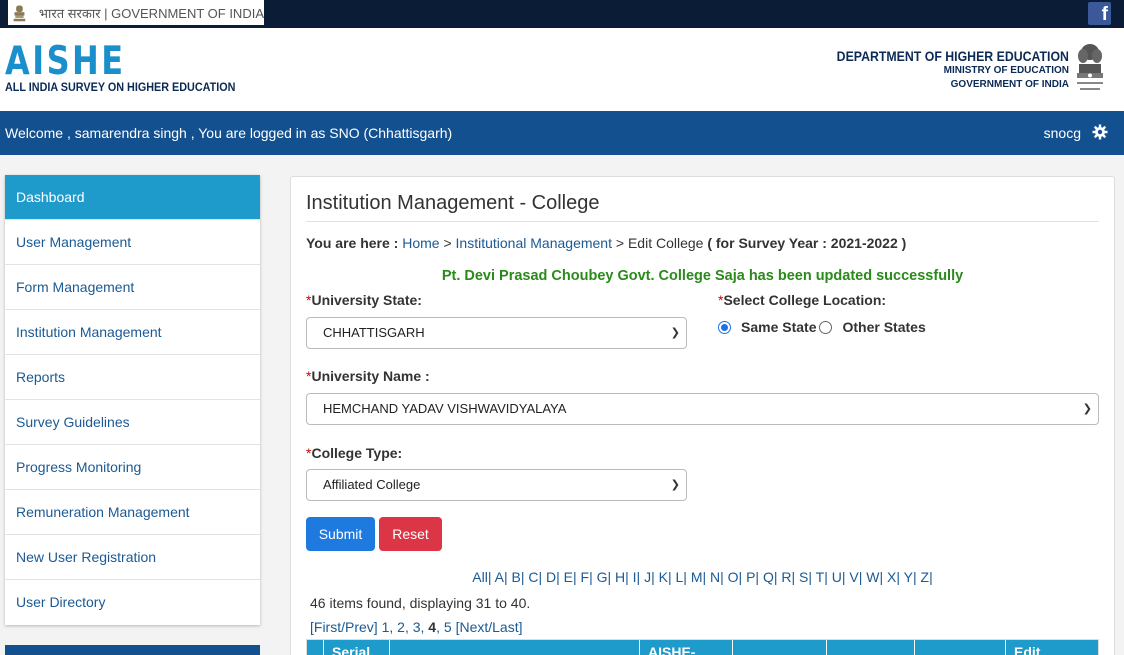 The image size is (1124, 655). What do you see at coordinates (132, 197) in the screenshot?
I see `sidebar-item-dashboard: Dashboard` at bounding box center [132, 197].